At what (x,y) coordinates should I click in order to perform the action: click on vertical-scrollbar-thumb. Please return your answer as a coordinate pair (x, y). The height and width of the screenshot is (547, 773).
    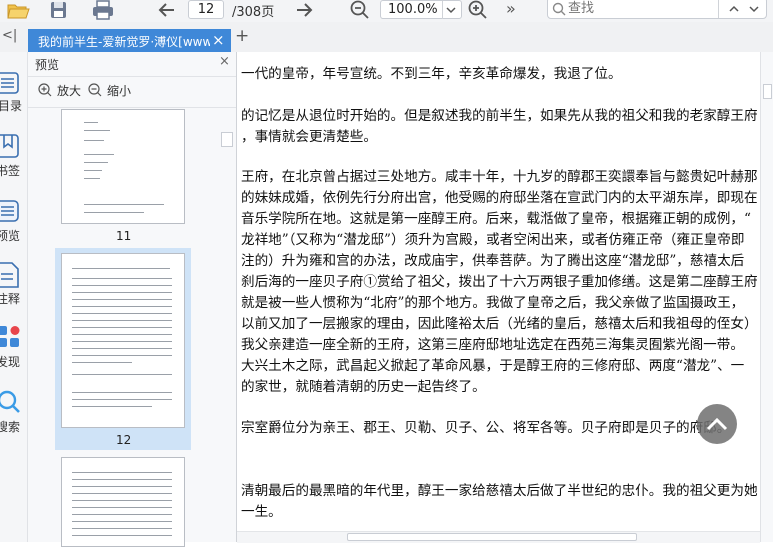
    Looking at the image, I should click on (767, 91).